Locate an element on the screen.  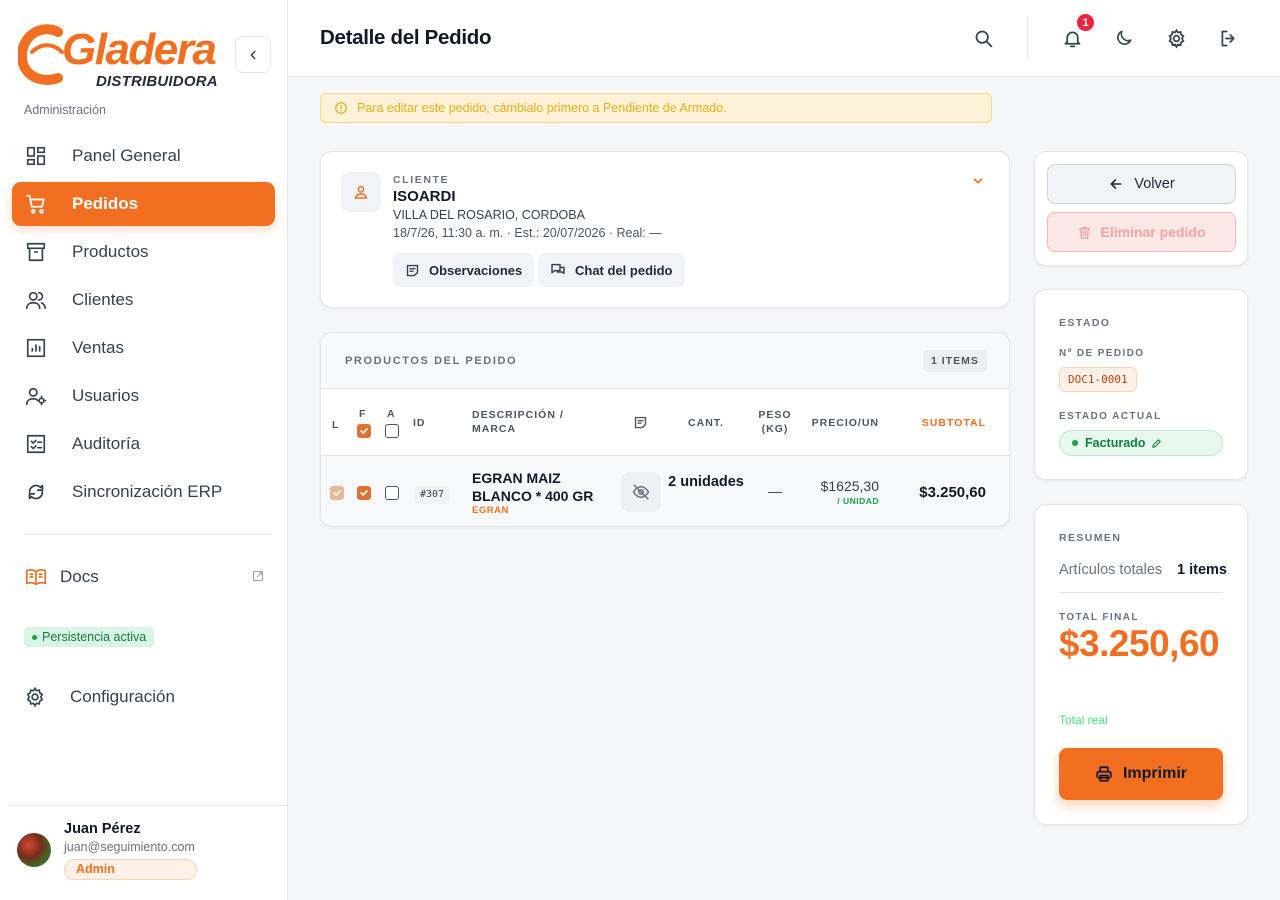
row-f-checkbox is located at coordinates (364, 493).